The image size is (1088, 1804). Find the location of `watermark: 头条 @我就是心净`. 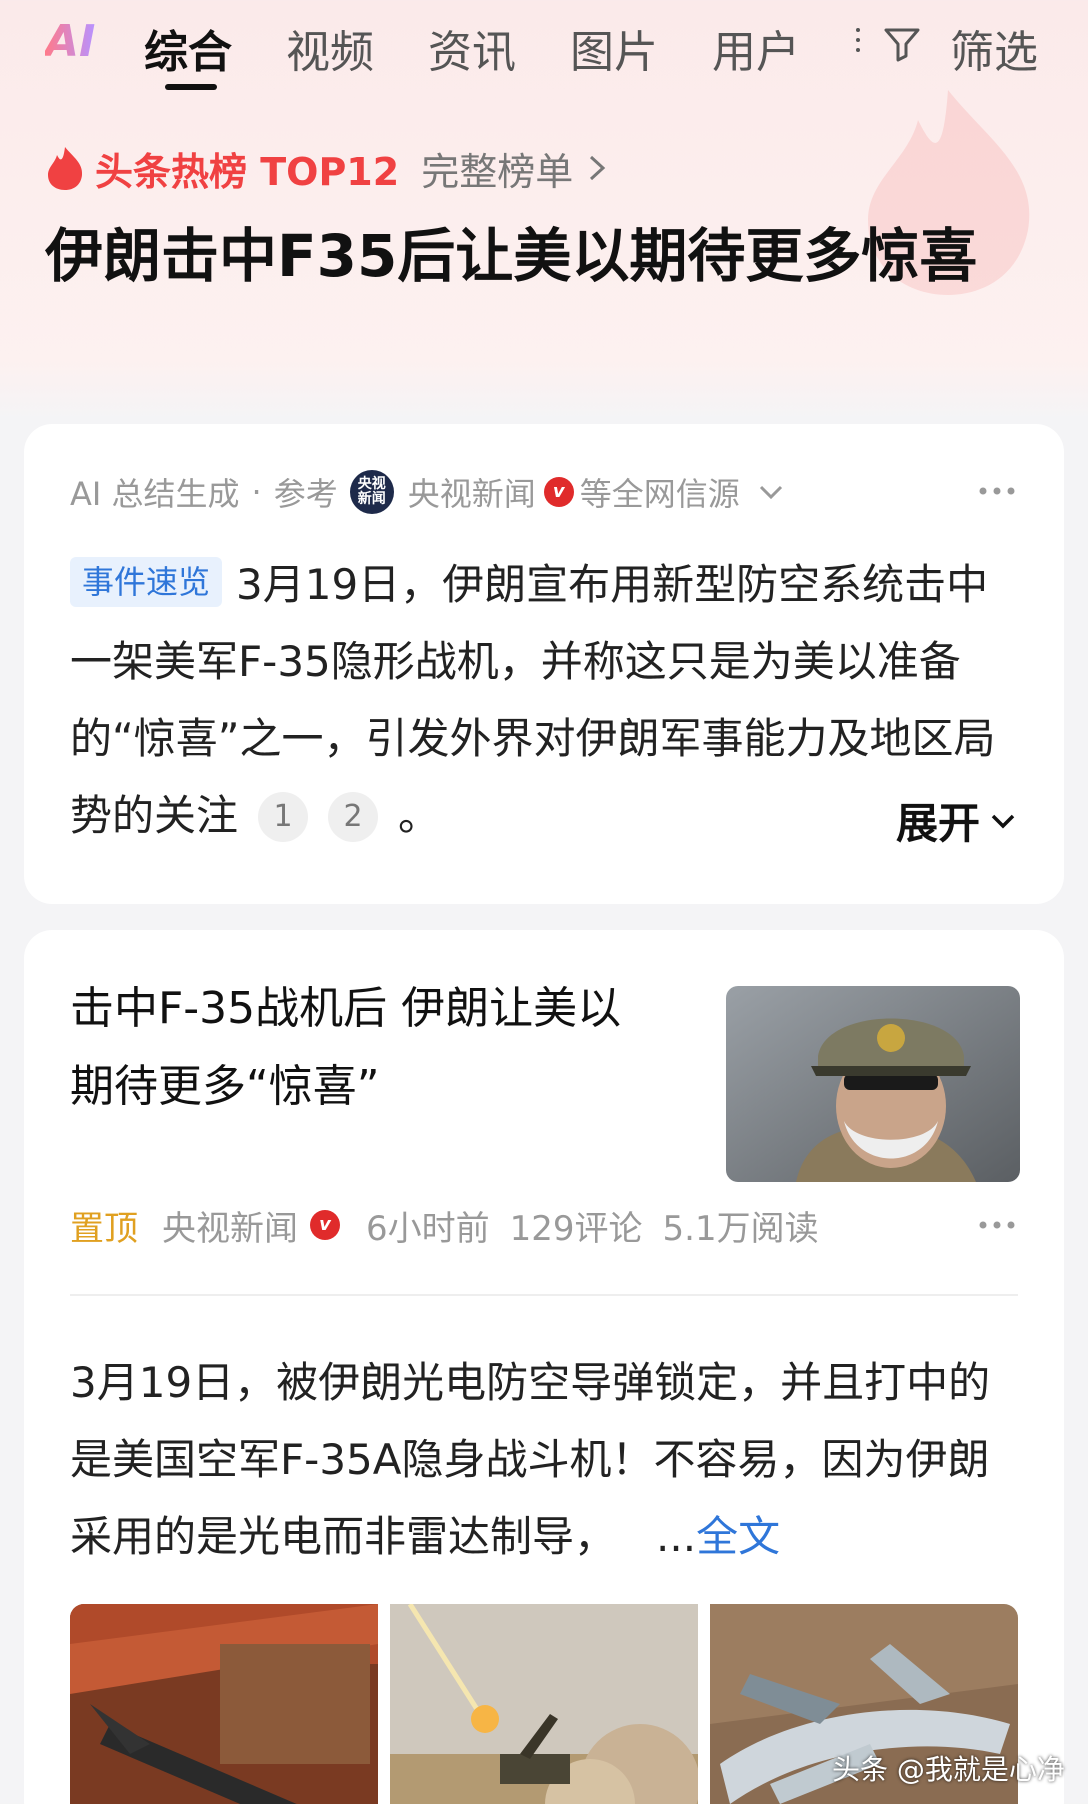

watermark: 头条 @我就是心净 is located at coordinates (948, 1769).